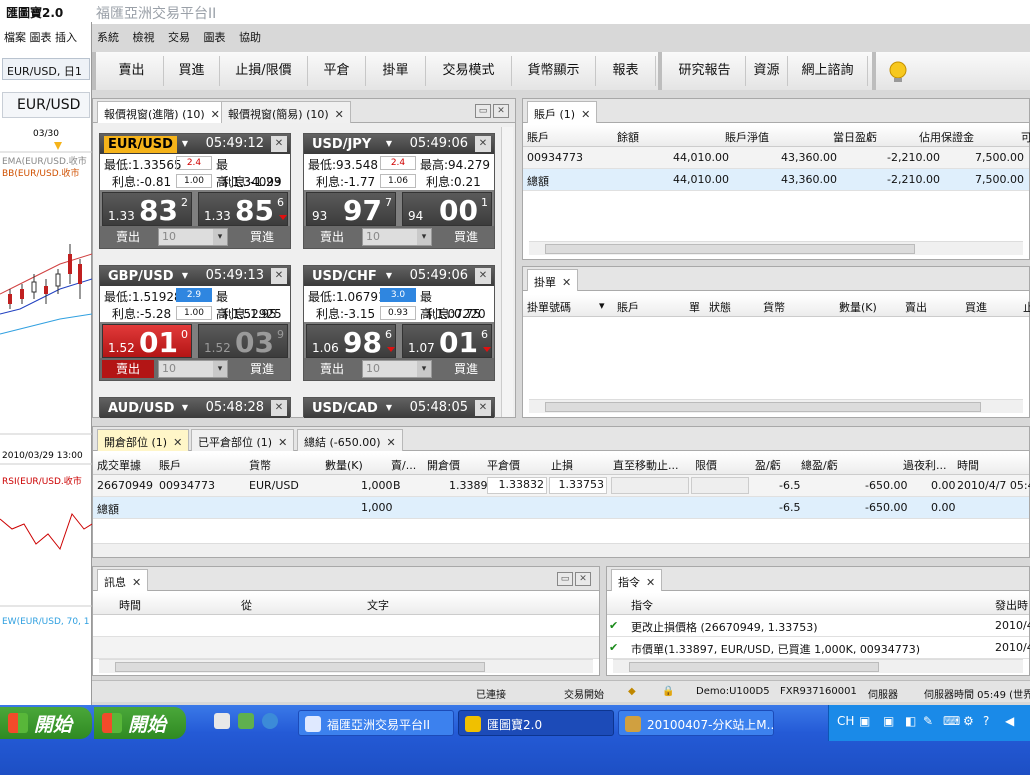  What do you see at coordinates (650, 485) in the screenshot?
I see `trailing-stop-cell` at bounding box center [650, 485].